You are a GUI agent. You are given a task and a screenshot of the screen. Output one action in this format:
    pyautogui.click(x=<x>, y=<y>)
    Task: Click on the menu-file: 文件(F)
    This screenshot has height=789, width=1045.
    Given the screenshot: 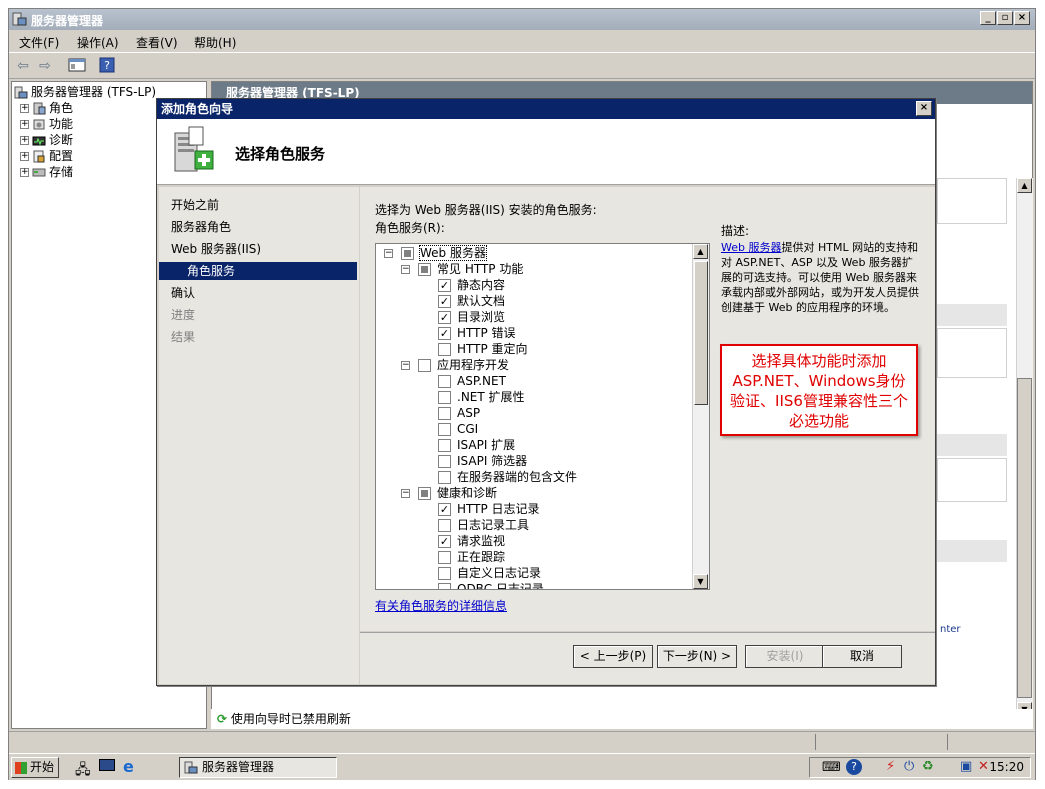 What is the action you would take?
    pyautogui.click(x=39, y=42)
    